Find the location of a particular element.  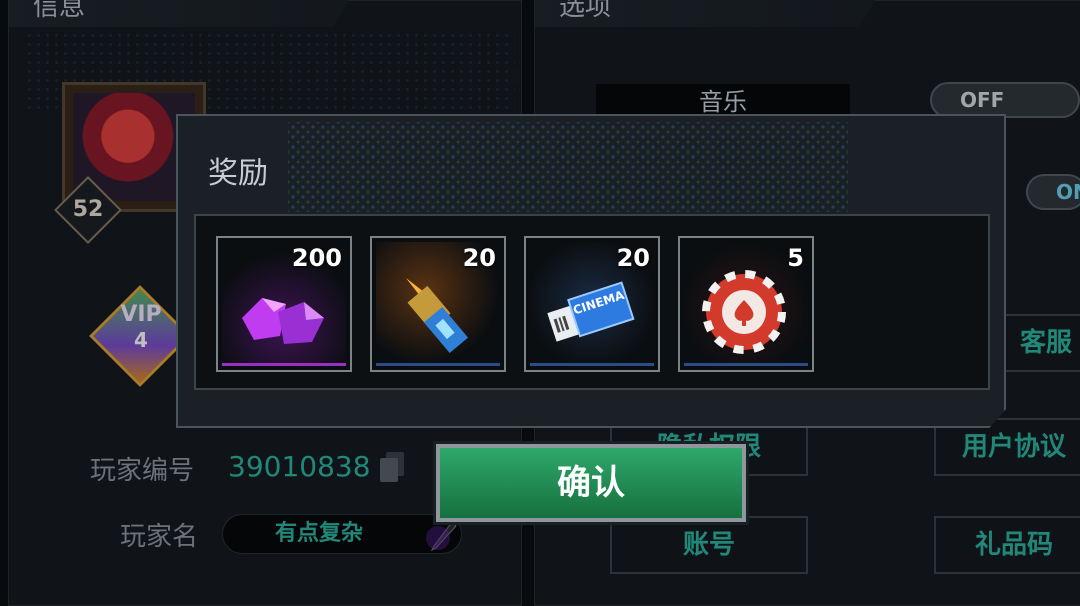

purple-gem-icon is located at coordinates (283, 321).